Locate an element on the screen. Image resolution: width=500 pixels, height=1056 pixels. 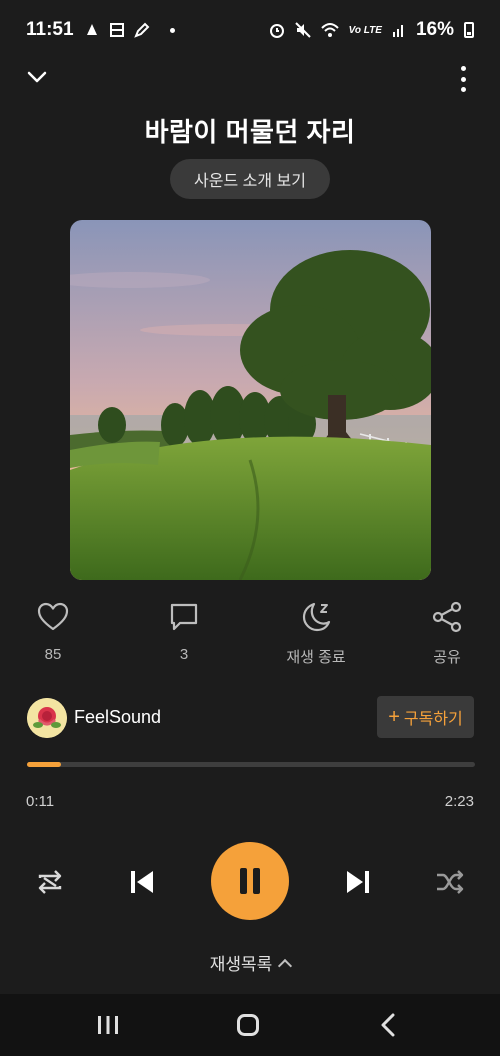
subscribe-button: + 구독하기 is located at coordinates (425, 717).